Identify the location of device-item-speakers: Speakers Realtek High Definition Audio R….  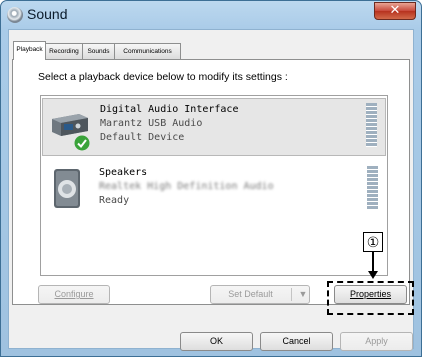
(214, 191).